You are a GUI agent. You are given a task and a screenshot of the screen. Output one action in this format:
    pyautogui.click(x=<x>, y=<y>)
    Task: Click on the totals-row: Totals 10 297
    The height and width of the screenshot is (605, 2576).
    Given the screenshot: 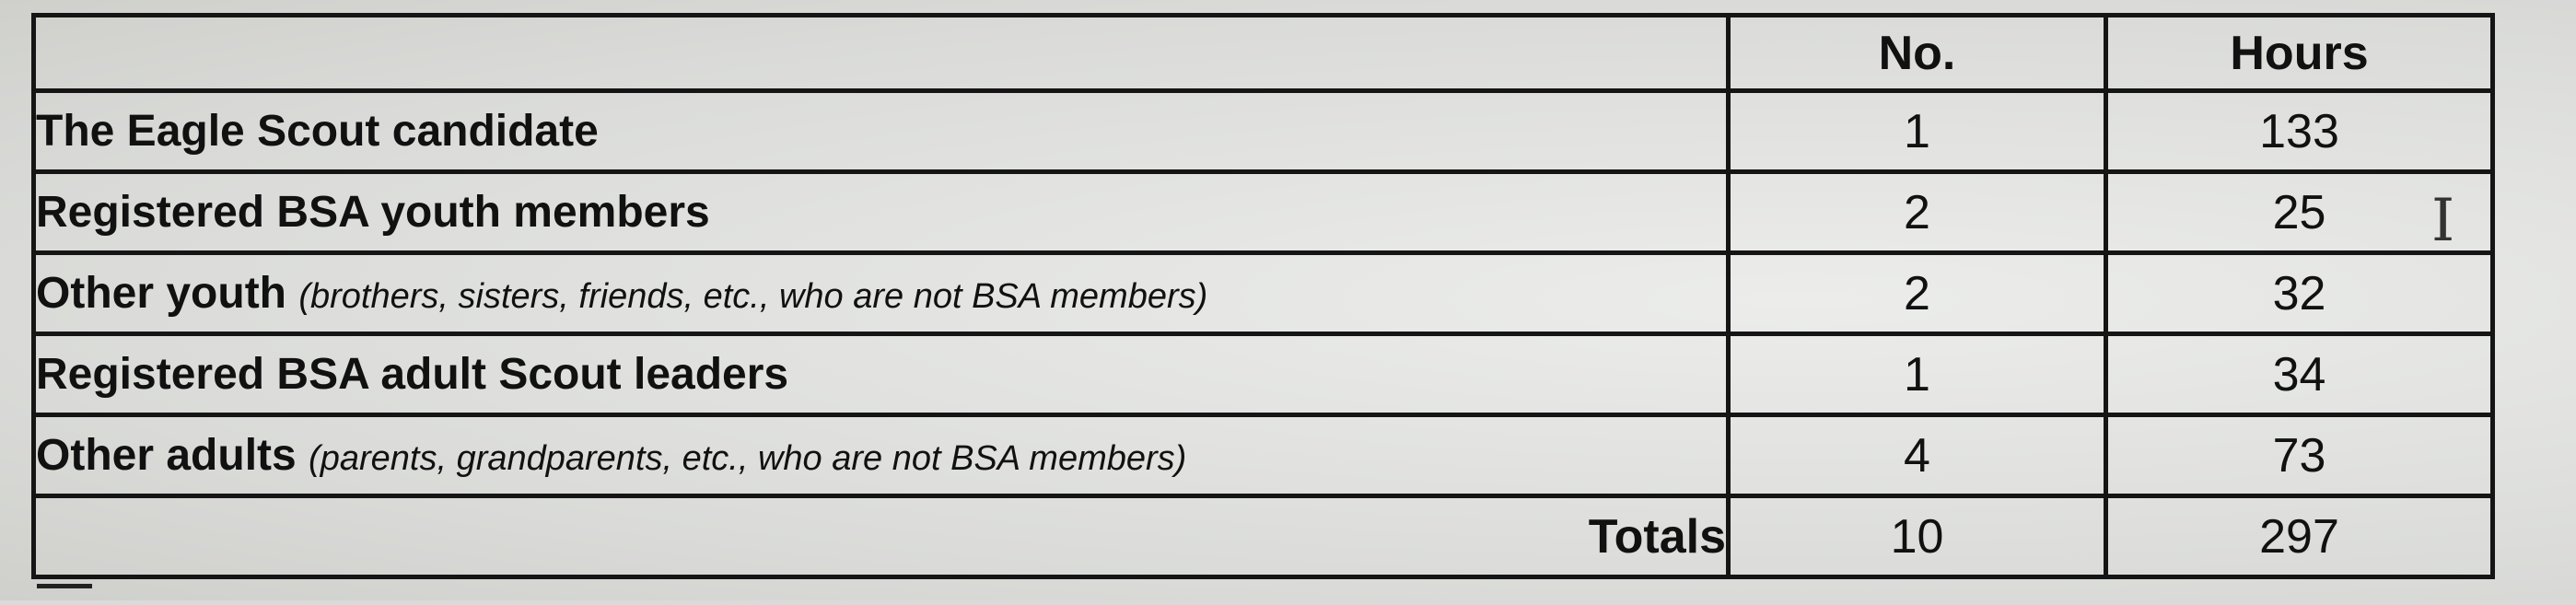 What is the action you would take?
    pyautogui.click(x=1263, y=536)
    